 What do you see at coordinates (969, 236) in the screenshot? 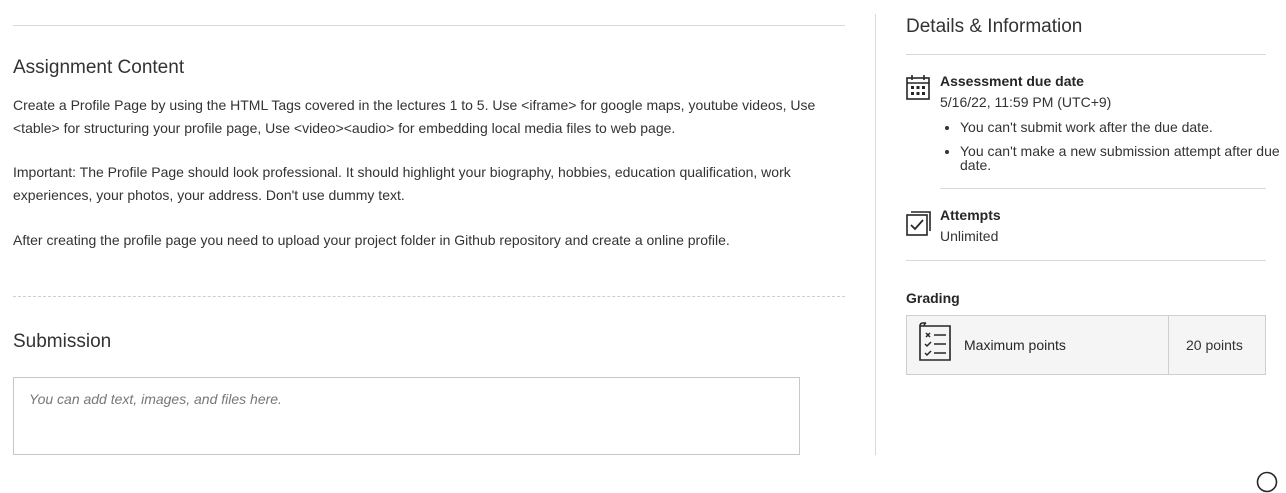
I see `attempts-value: Unlimited` at bounding box center [969, 236].